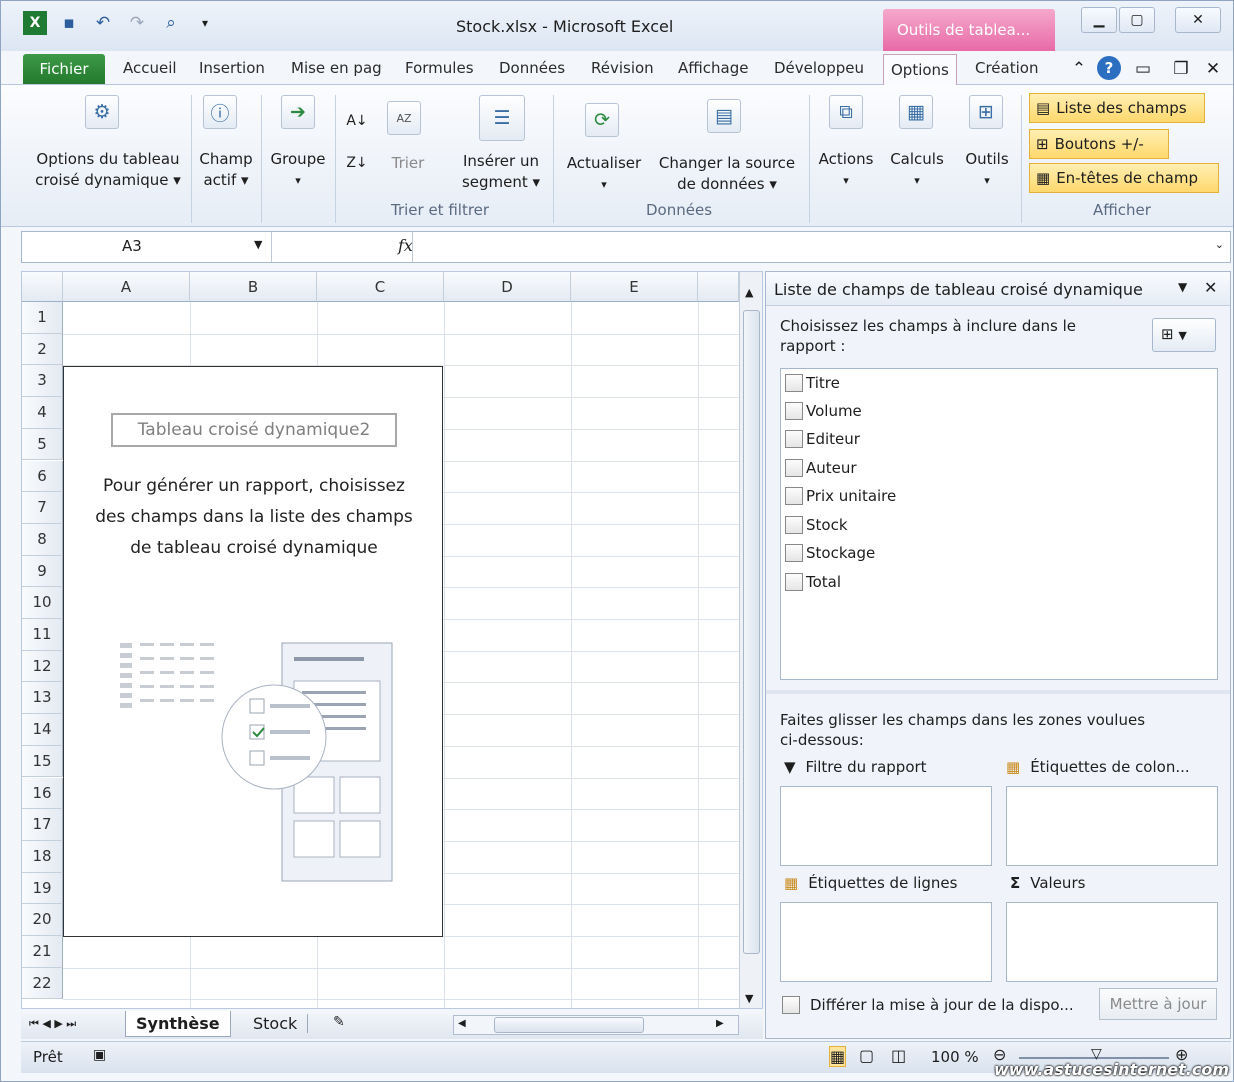  Describe the element at coordinates (749, 998) in the screenshot. I see `scroll-down-icon: ▼` at that location.